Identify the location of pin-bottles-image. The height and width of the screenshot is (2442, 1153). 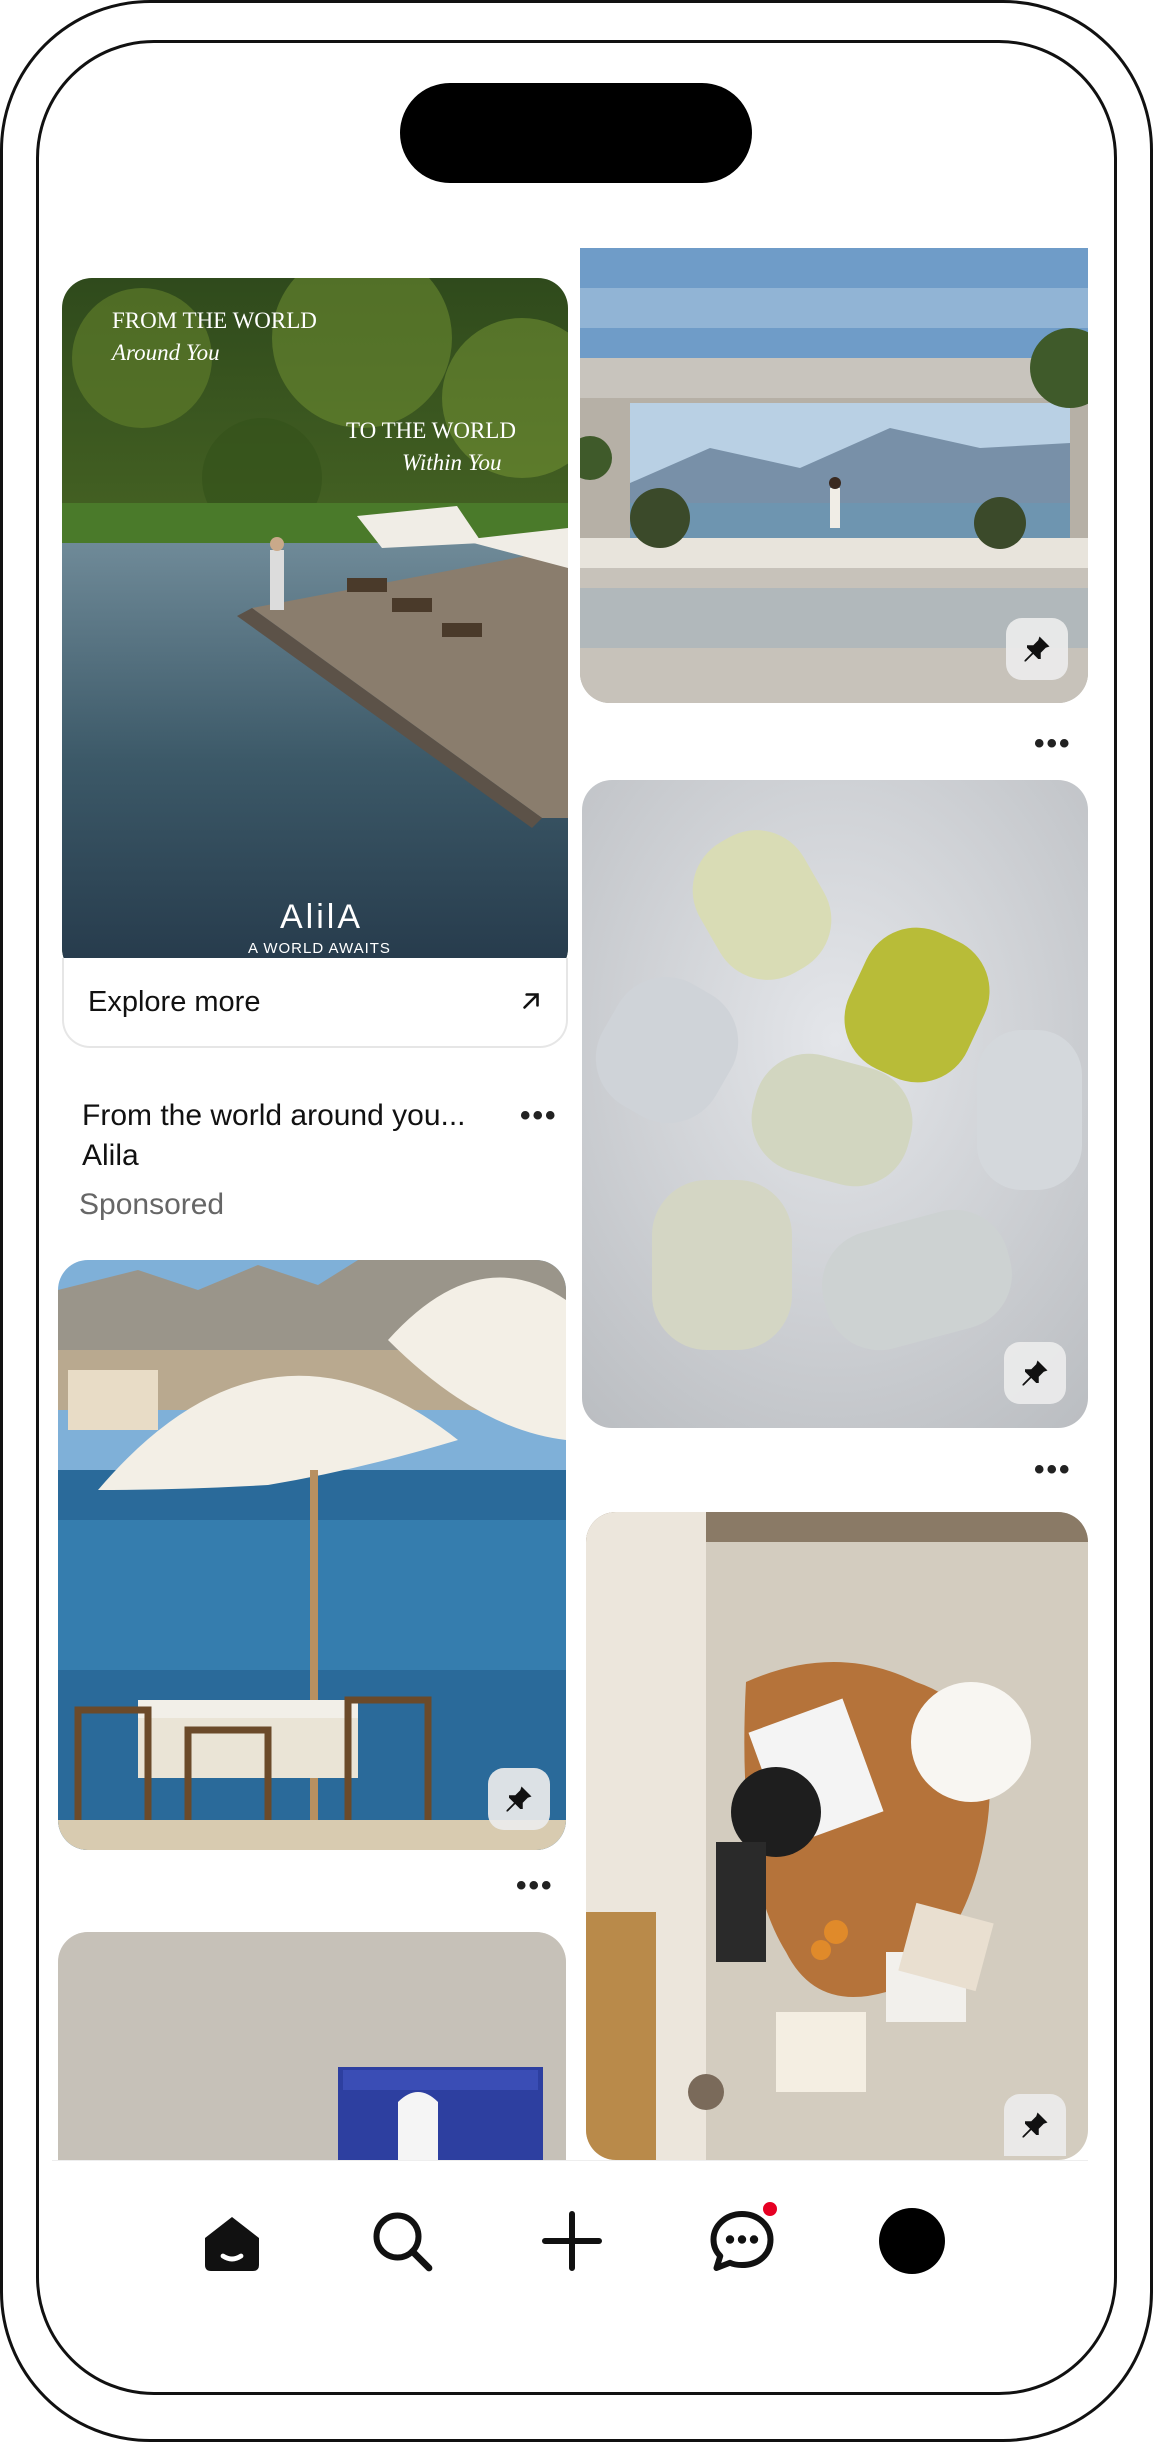
(835, 1104).